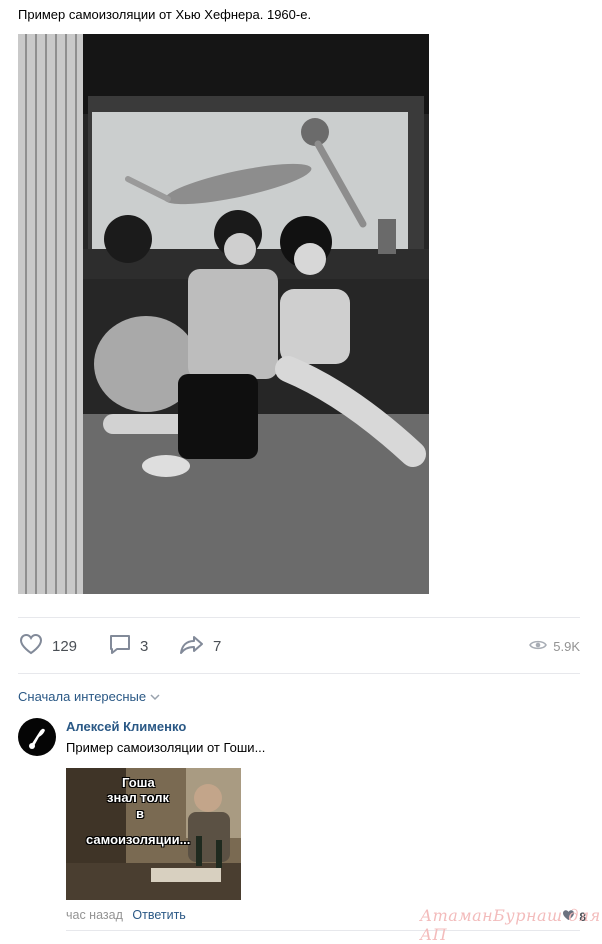 The image size is (602, 944). I want to click on comment-button: 3, so click(128, 646).